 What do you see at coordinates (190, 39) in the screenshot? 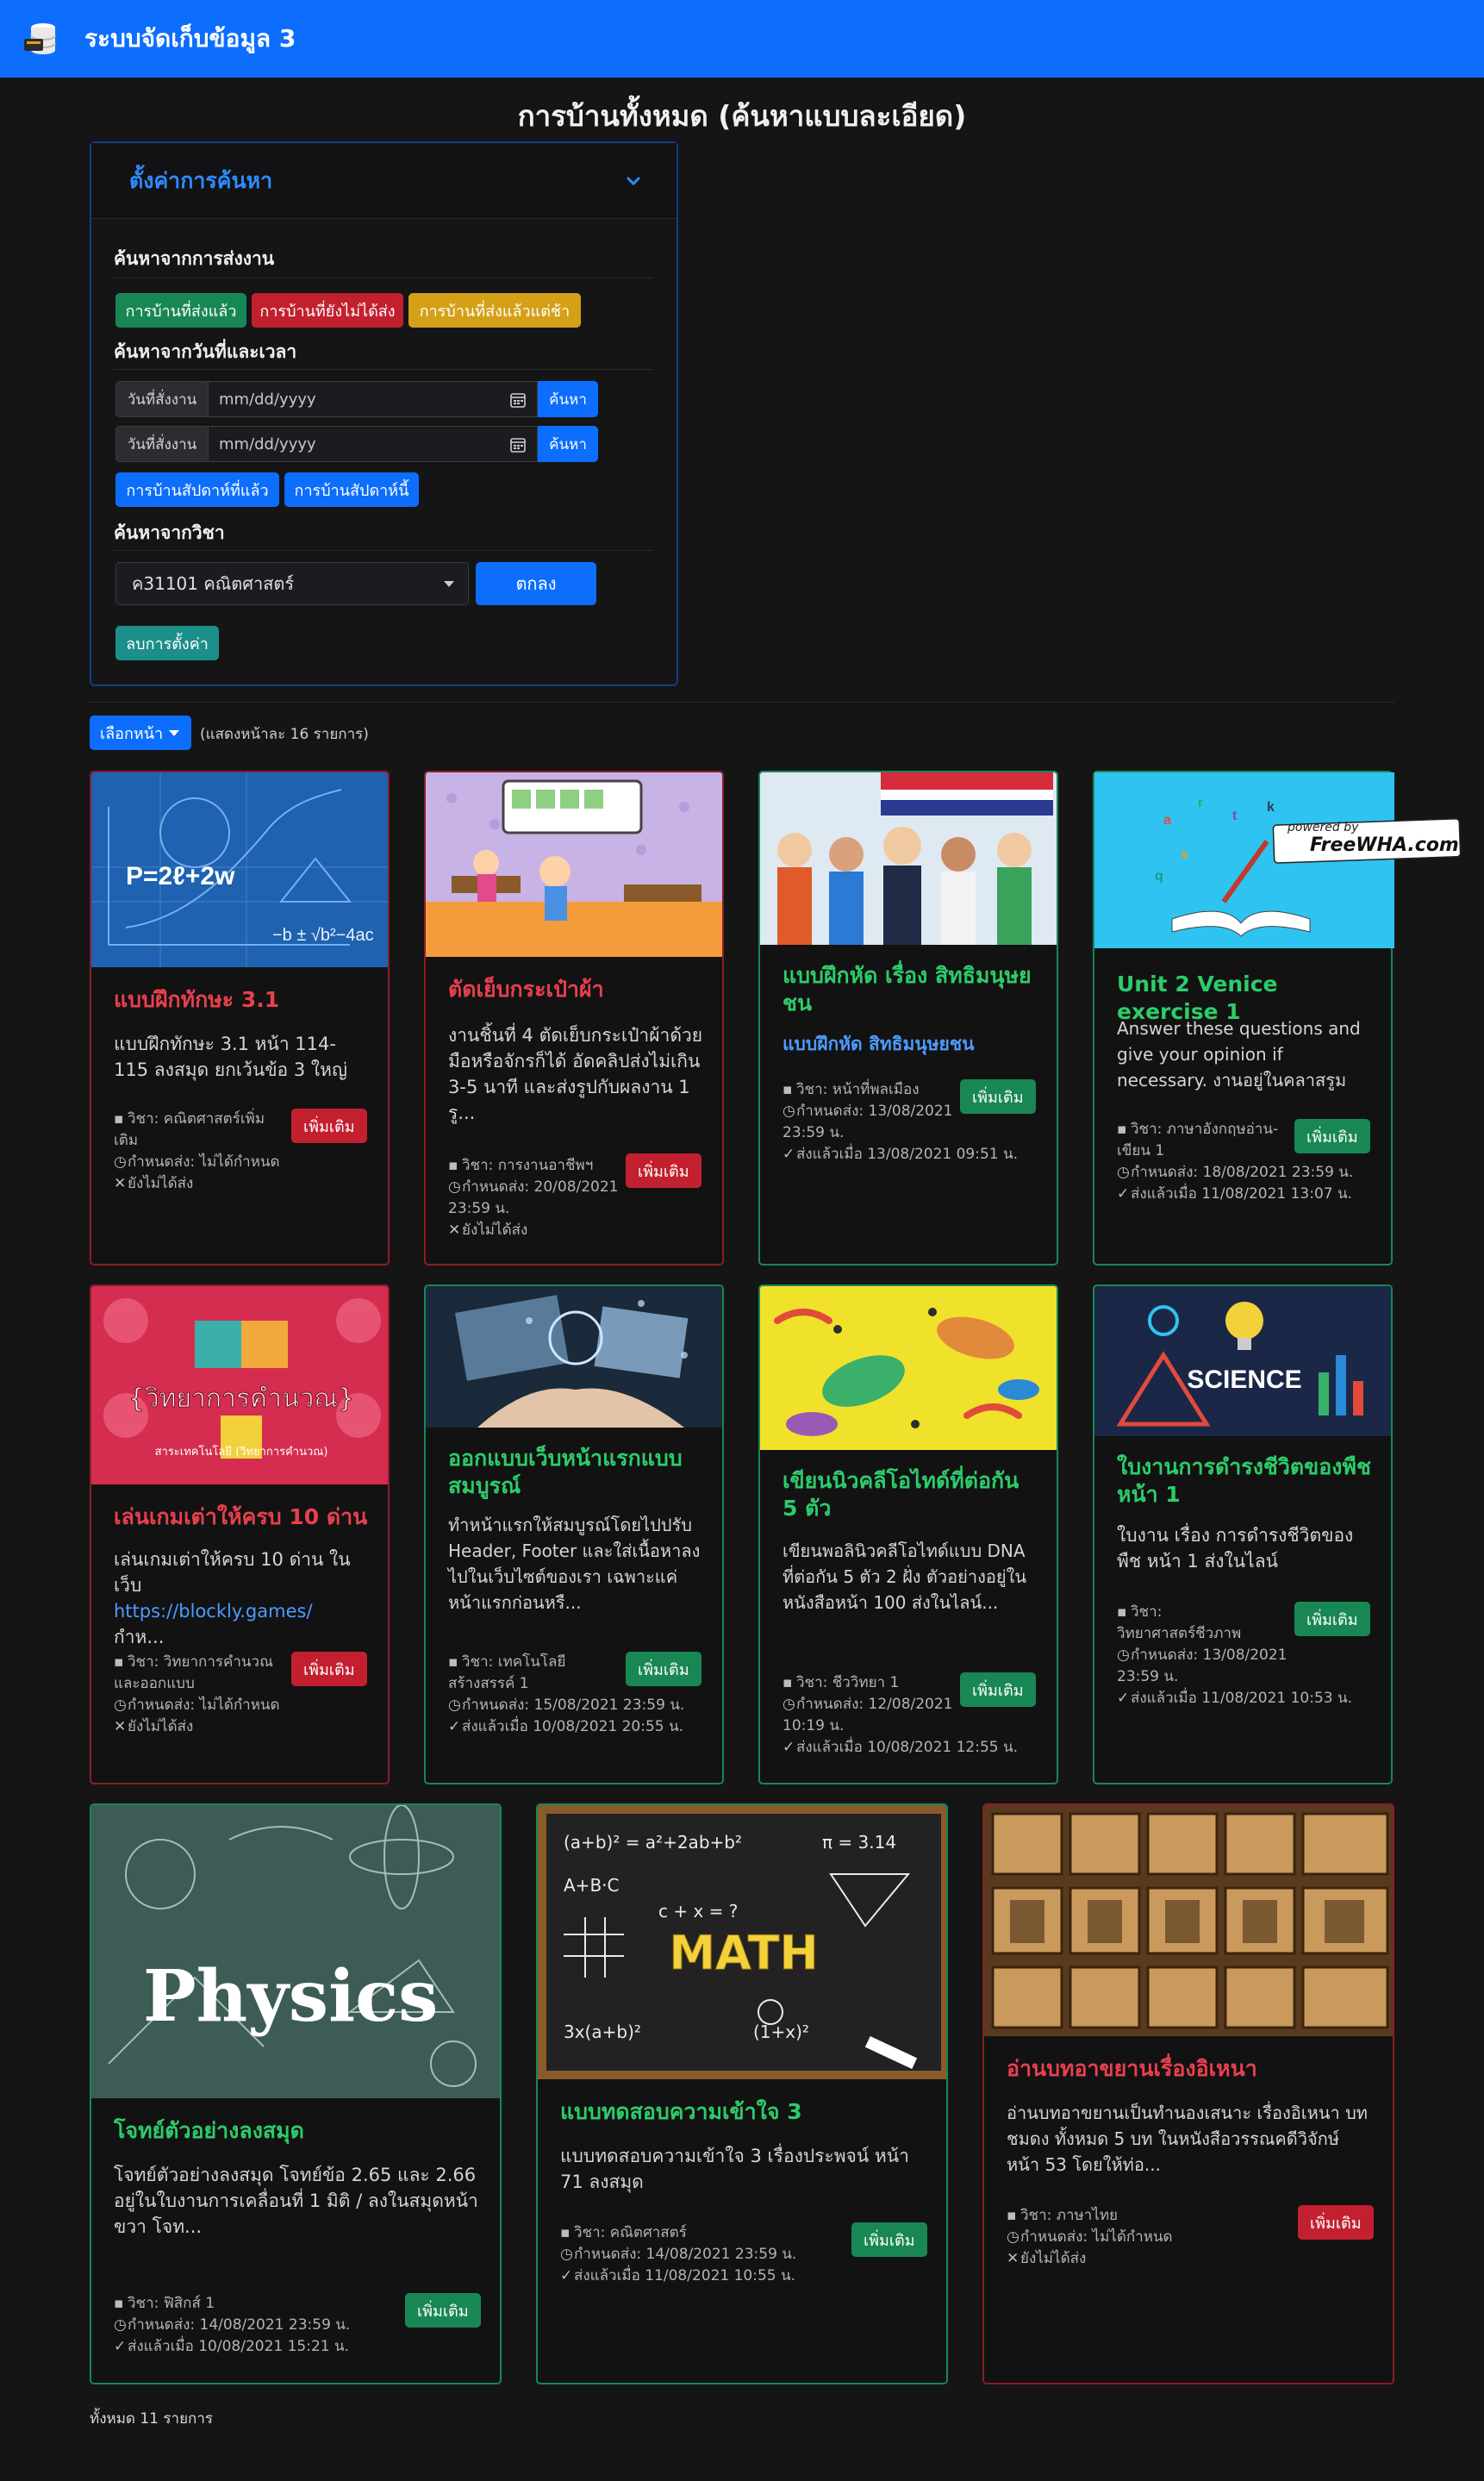
I see `app-title: ระบบจัดเก็บข้อมูล 3` at bounding box center [190, 39].